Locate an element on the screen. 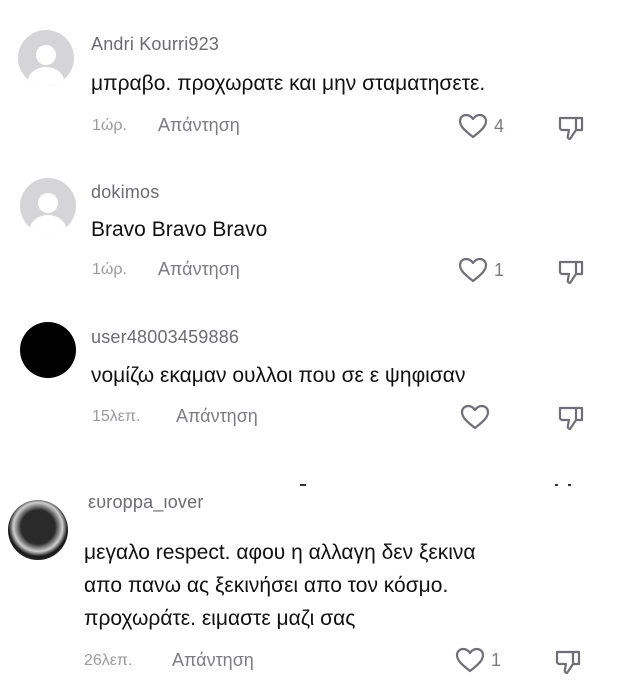 The width and height of the screenshot is (617, 693). black-avatar is located at coordinates (48, 350).